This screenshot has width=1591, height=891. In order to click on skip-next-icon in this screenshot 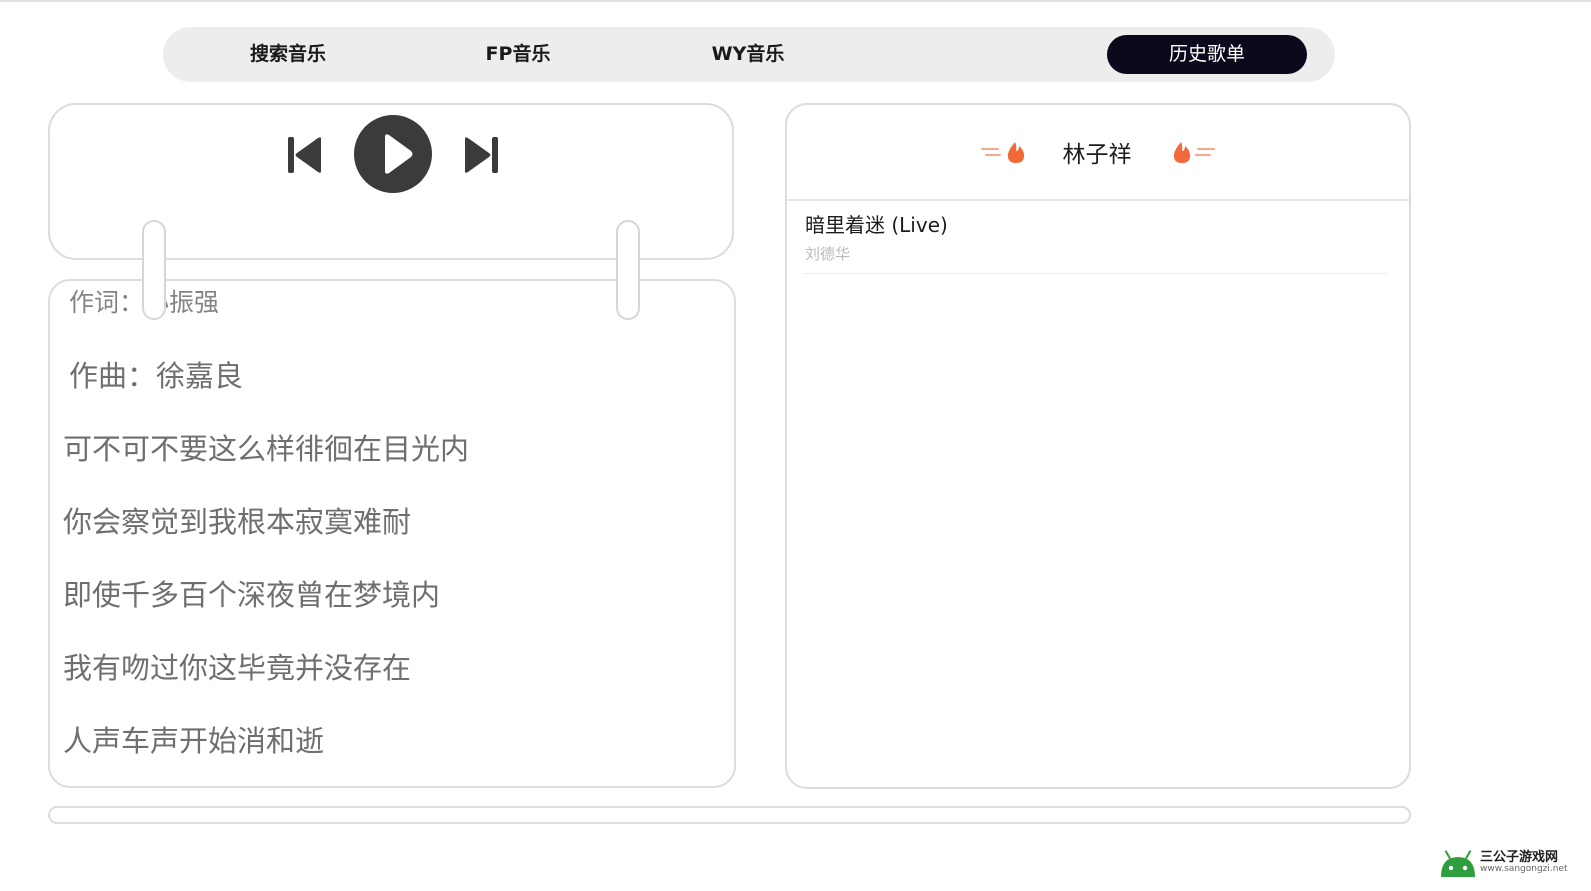, I will do `click(481, 155)`.